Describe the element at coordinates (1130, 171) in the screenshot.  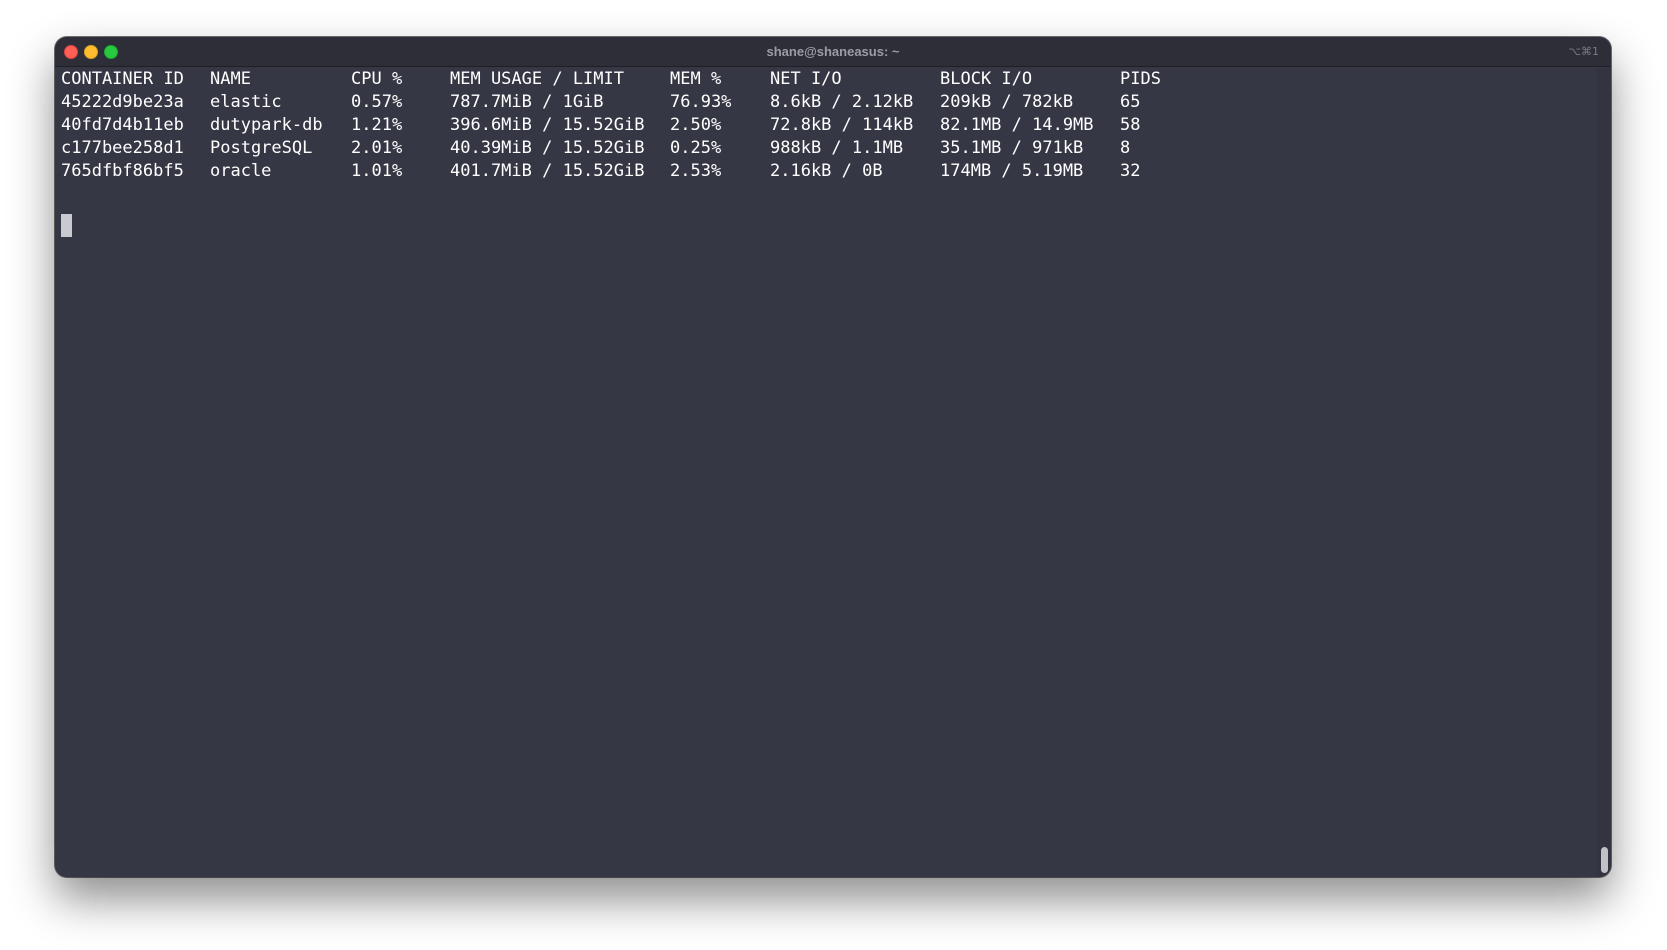
I see `pids: 32` at that location.